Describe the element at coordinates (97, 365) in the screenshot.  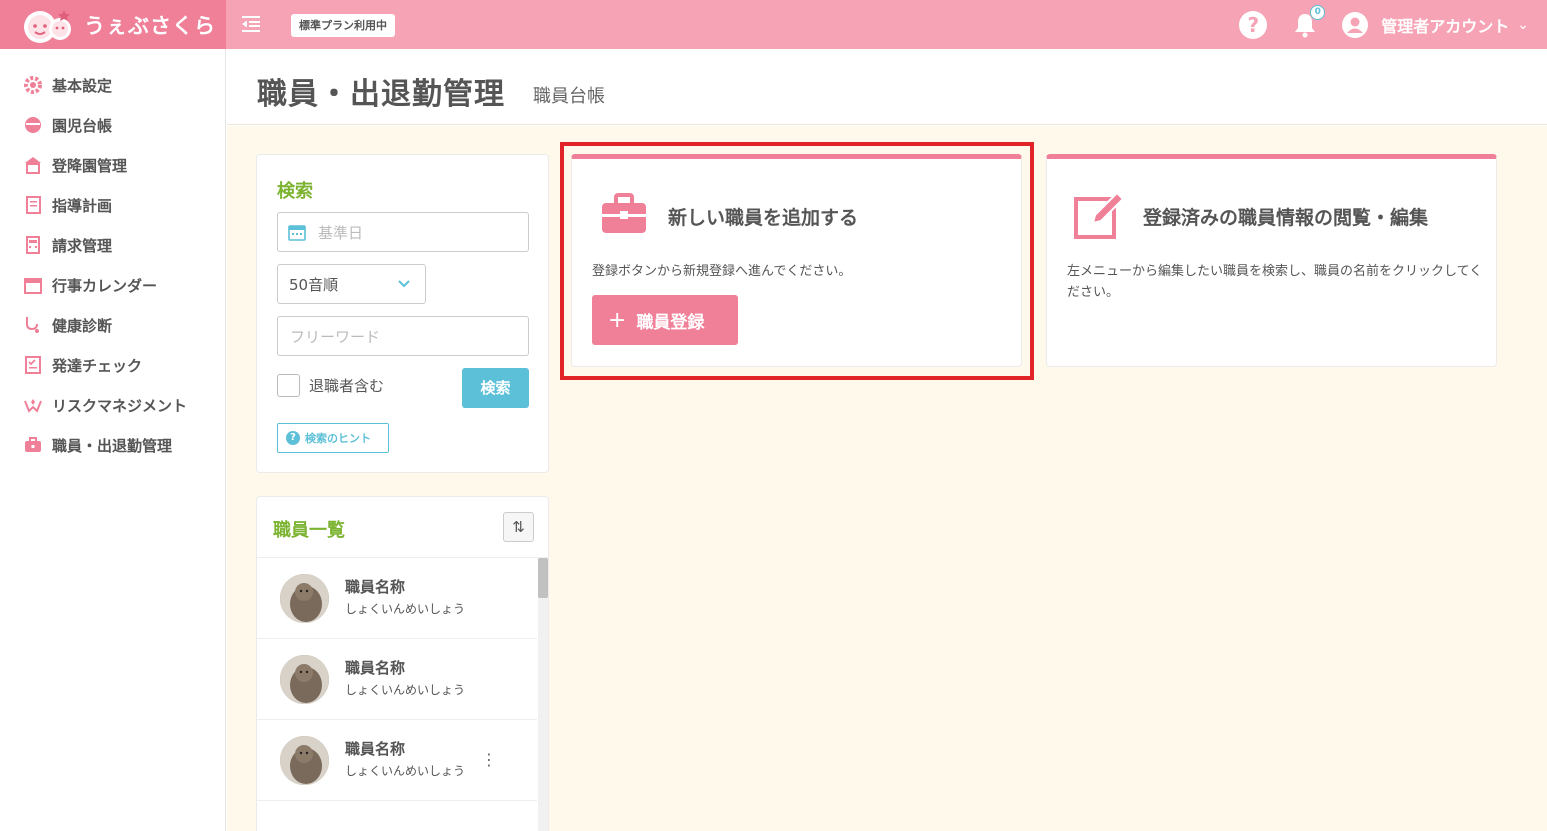
I see `sidebar-item-label: 発達チェック` at that location.